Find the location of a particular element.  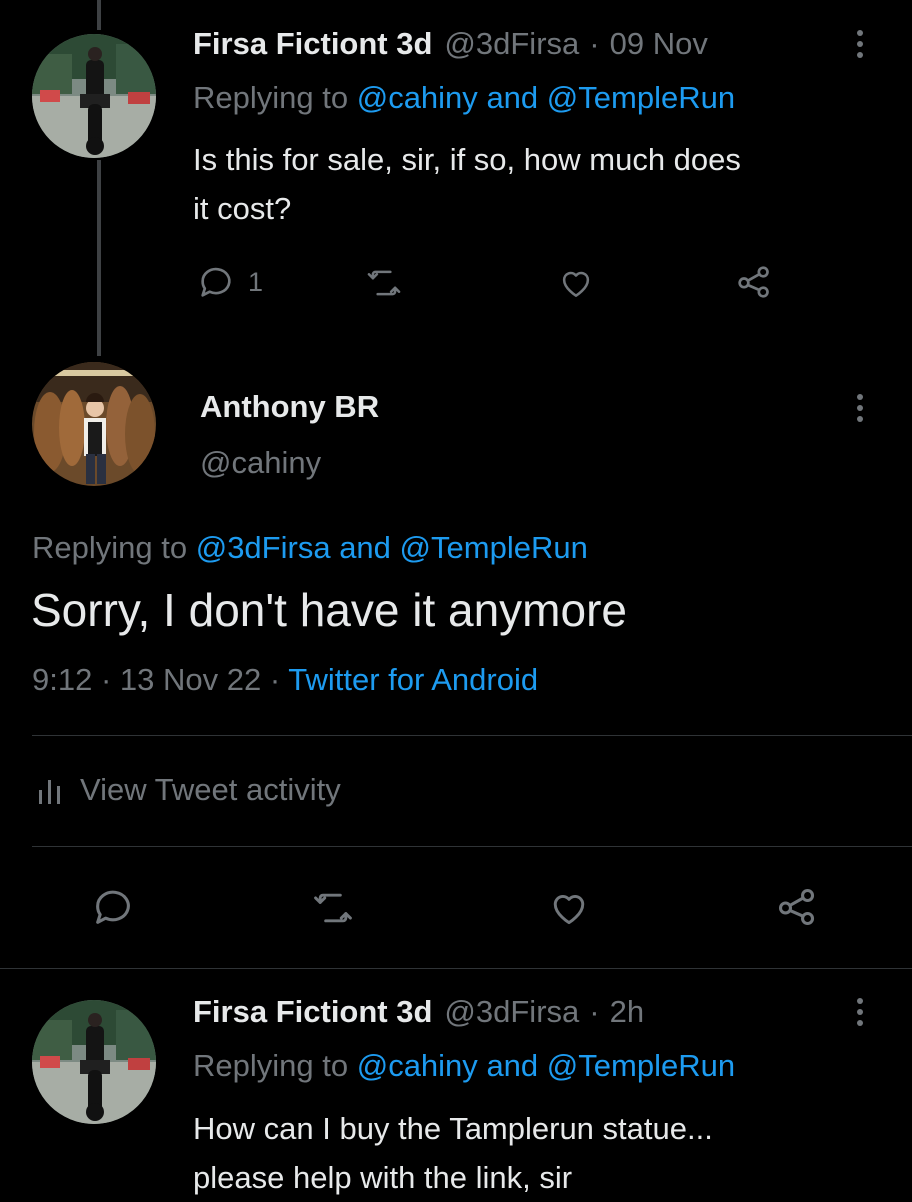

tweet-3-header: Firsa Fictiont 3d @3dFirsa · 2h is located at coordinates (418, 1012).